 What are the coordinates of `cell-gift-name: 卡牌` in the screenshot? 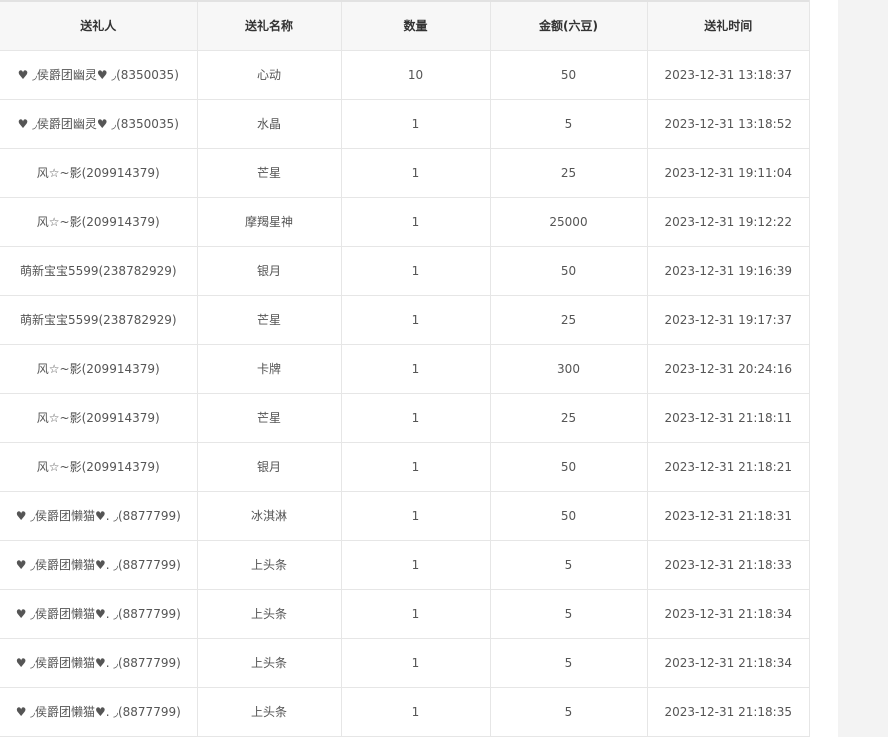 It's located at (269, 369).